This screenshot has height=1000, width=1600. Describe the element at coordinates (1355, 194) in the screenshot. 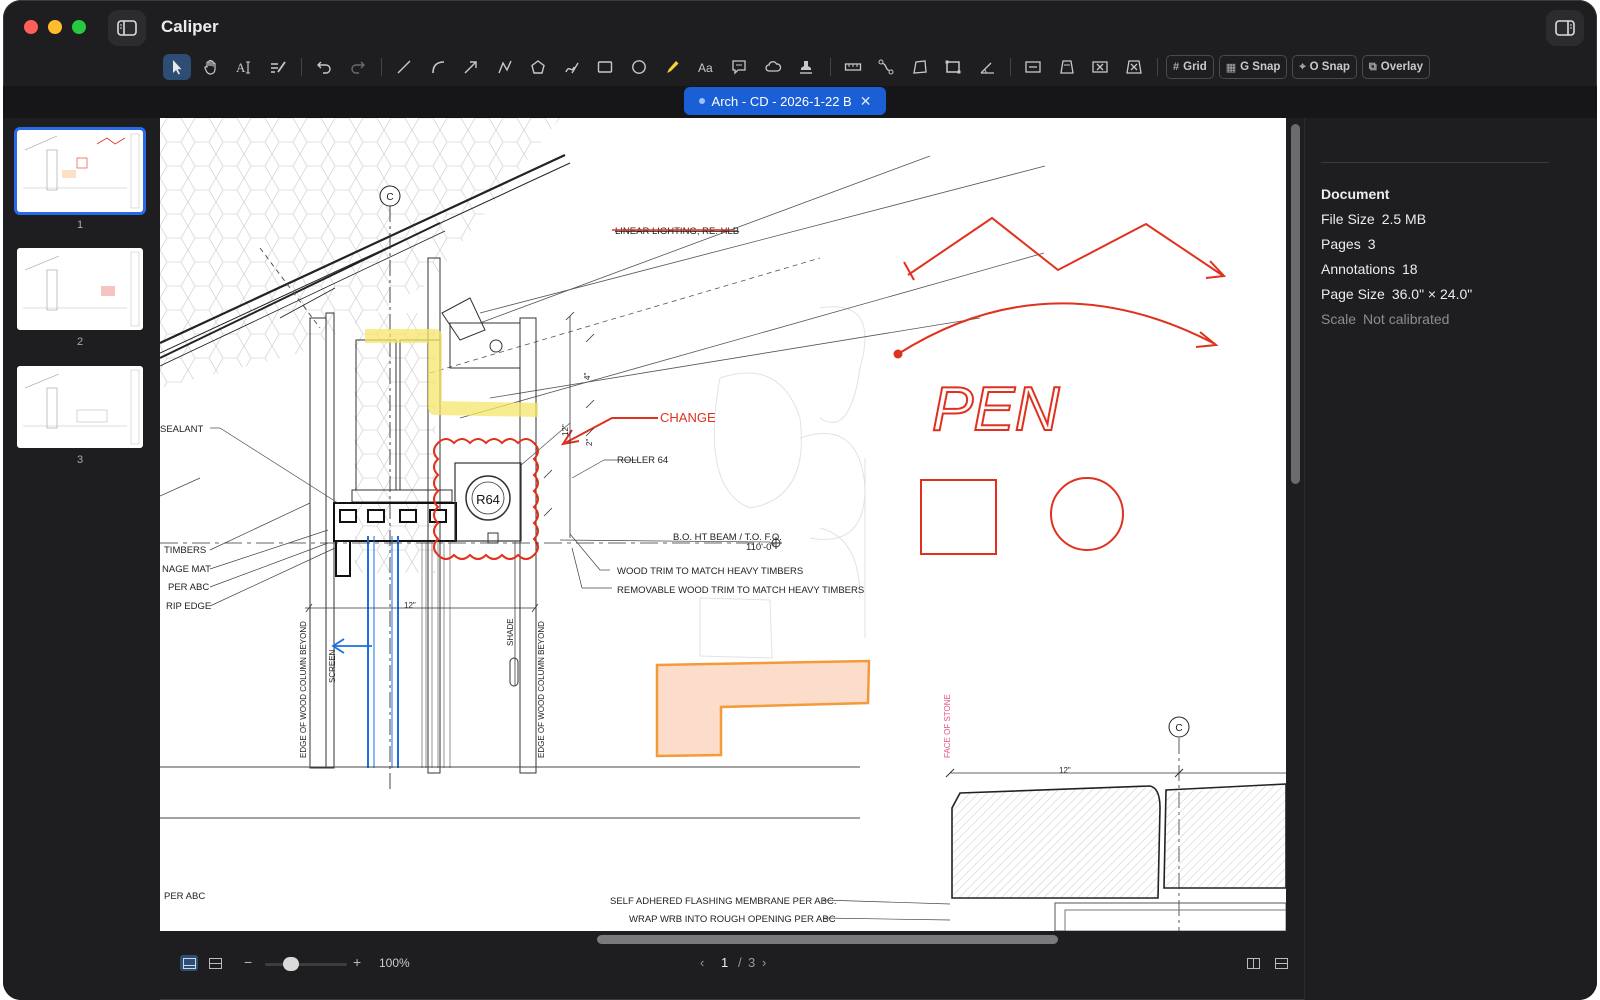

I see `inspector-heading: Document` at that location.